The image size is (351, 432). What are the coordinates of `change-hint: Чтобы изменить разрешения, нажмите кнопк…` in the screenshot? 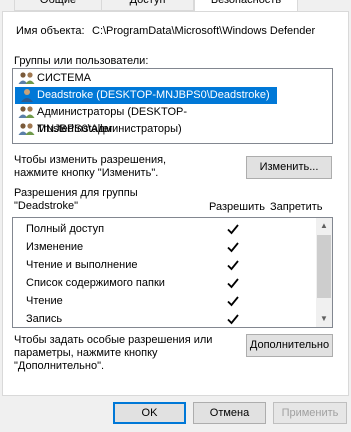 It's located at (90, 167).